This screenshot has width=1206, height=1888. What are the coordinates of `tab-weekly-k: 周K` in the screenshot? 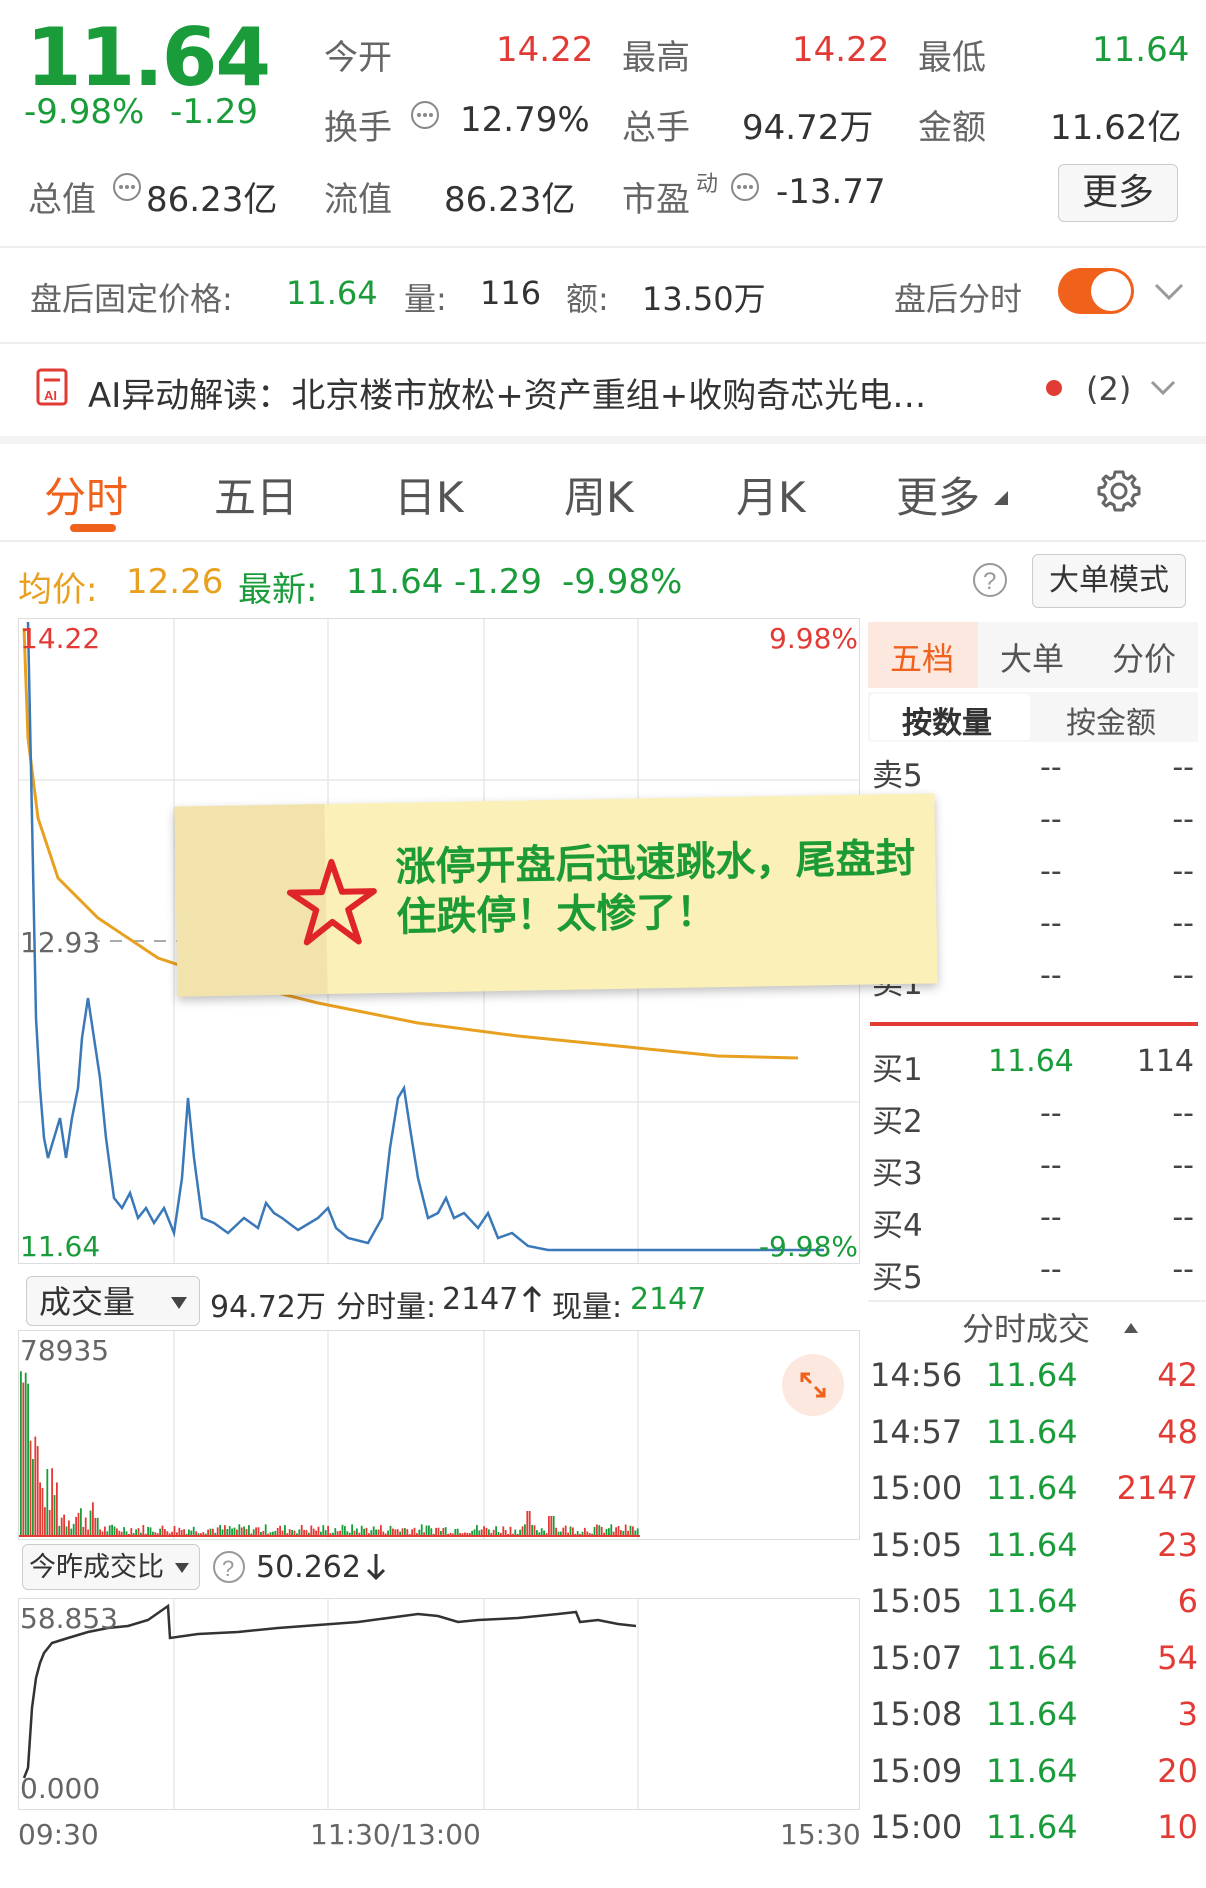 It's located at (599, 494).